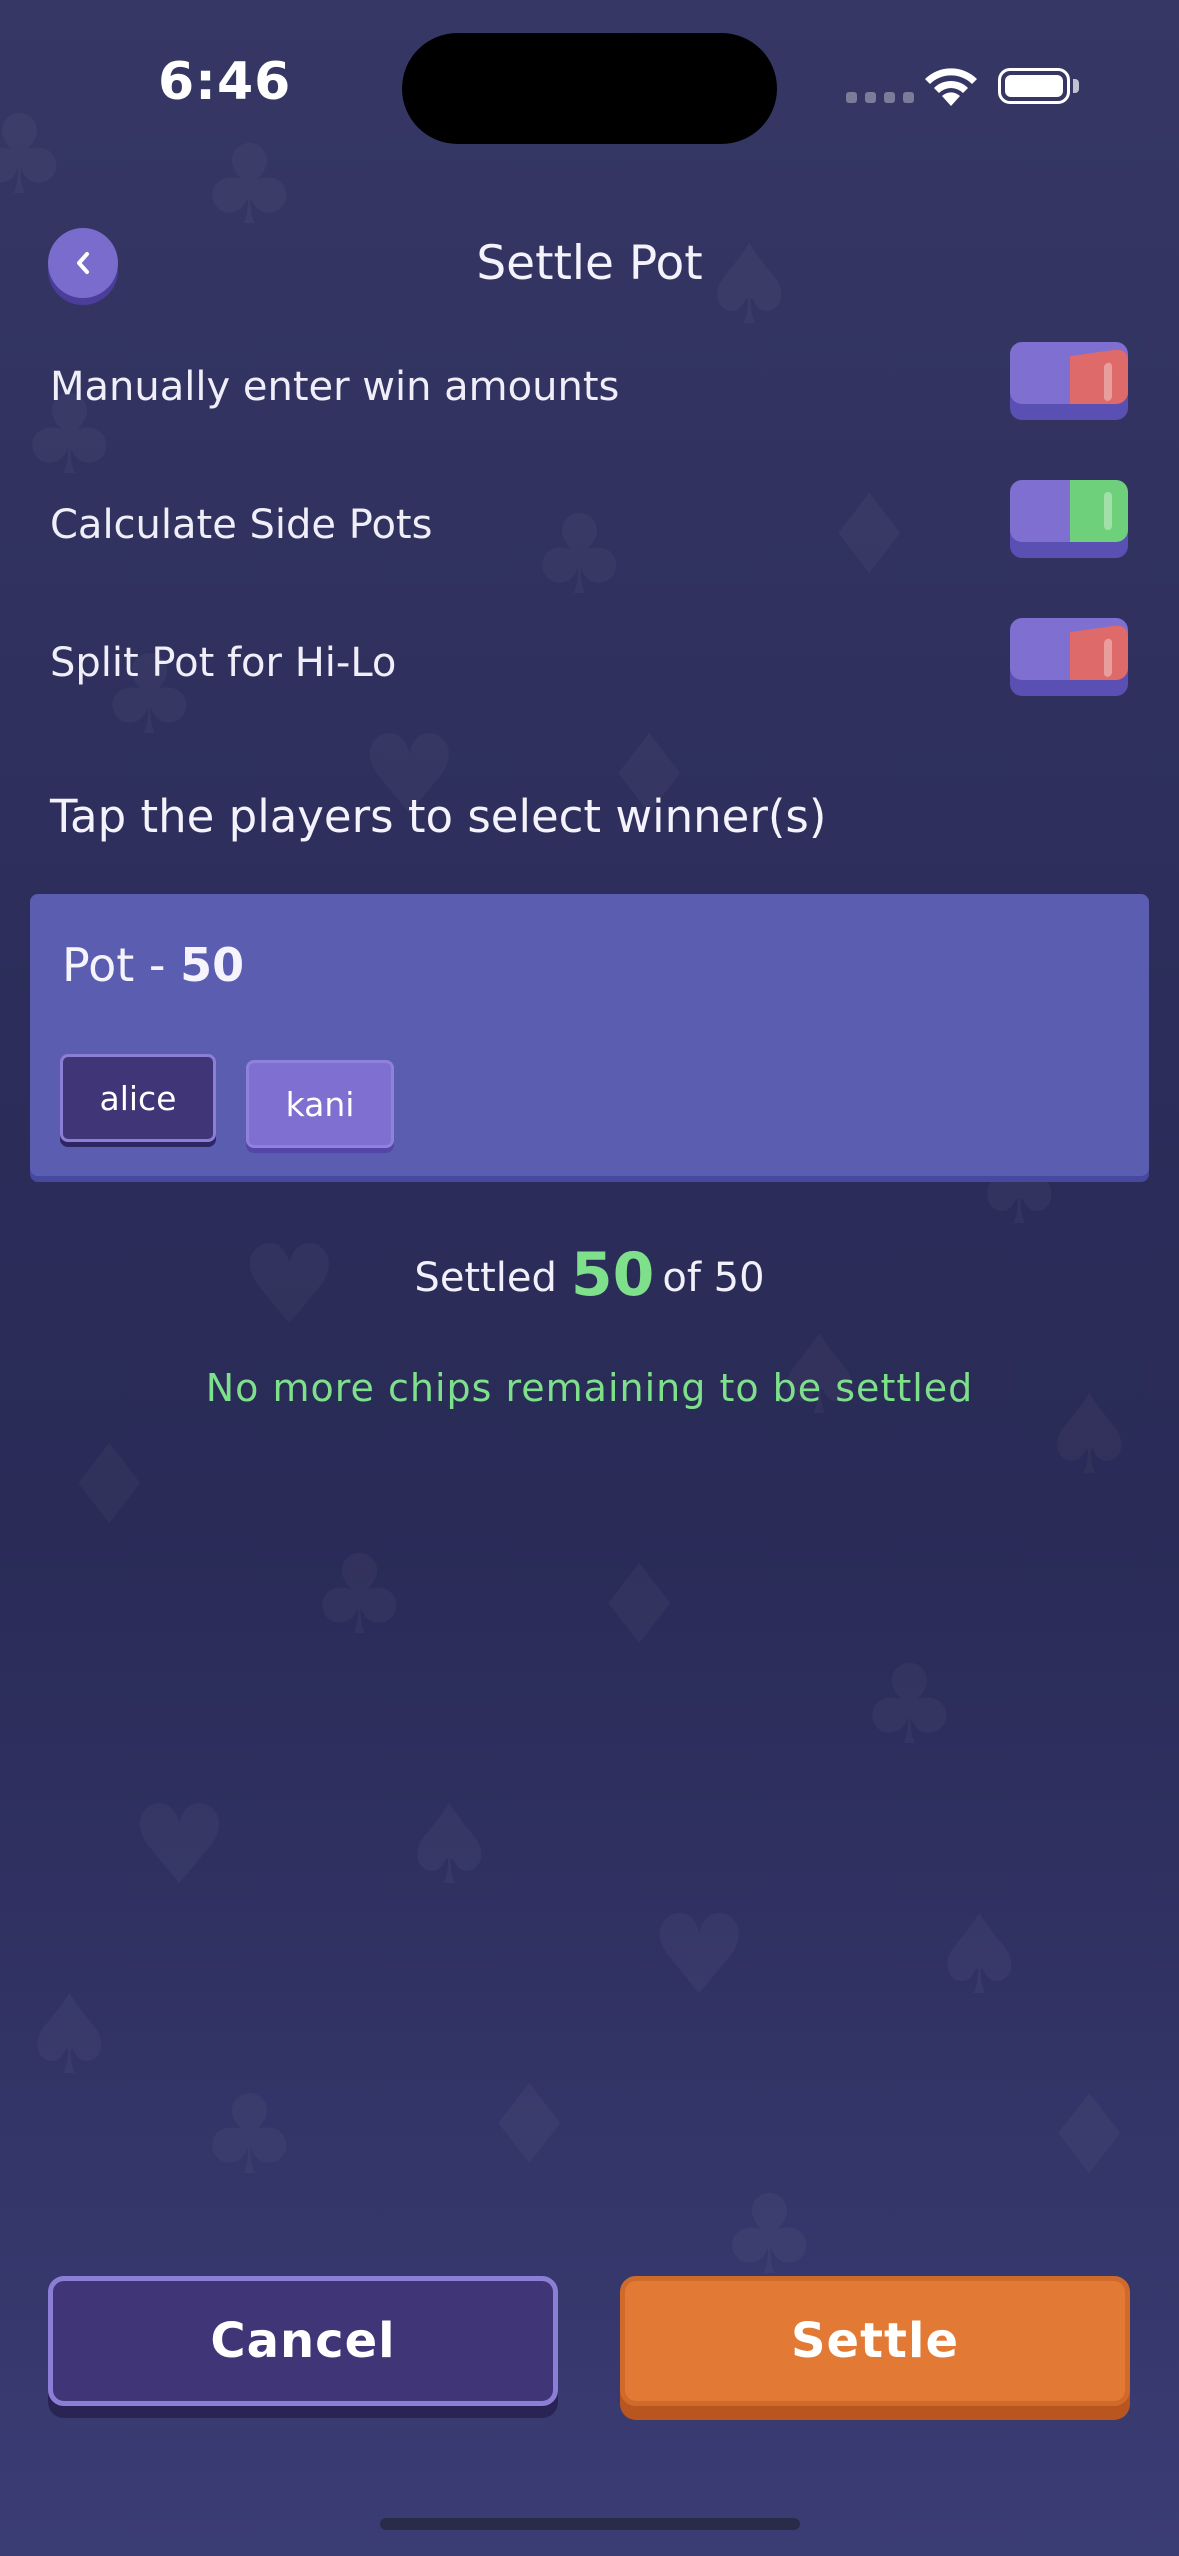 Image resolution: width=1179 pixels, height=2556 pixels. What do you see at coordinates (590, 2524) in the screenshot?
I see `home-indicator` at bounding box center [590, 2524].